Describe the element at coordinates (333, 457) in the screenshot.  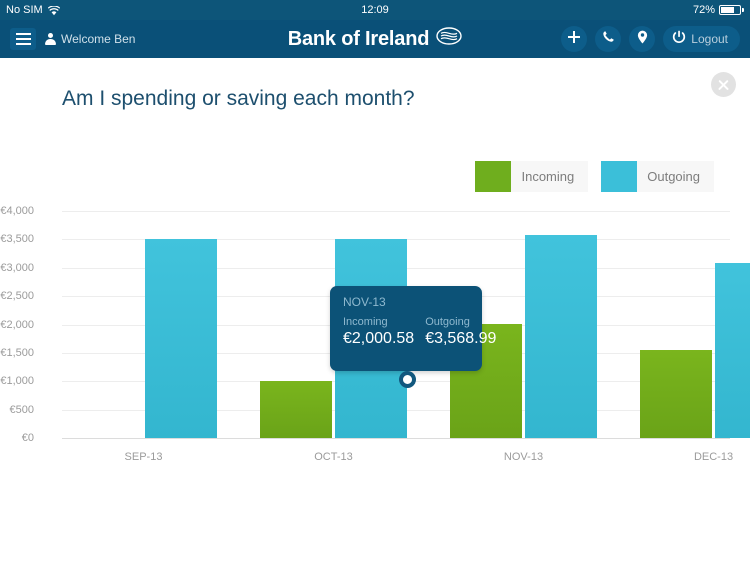
I see `x-axis-tick-label: OCT-13` at that location.